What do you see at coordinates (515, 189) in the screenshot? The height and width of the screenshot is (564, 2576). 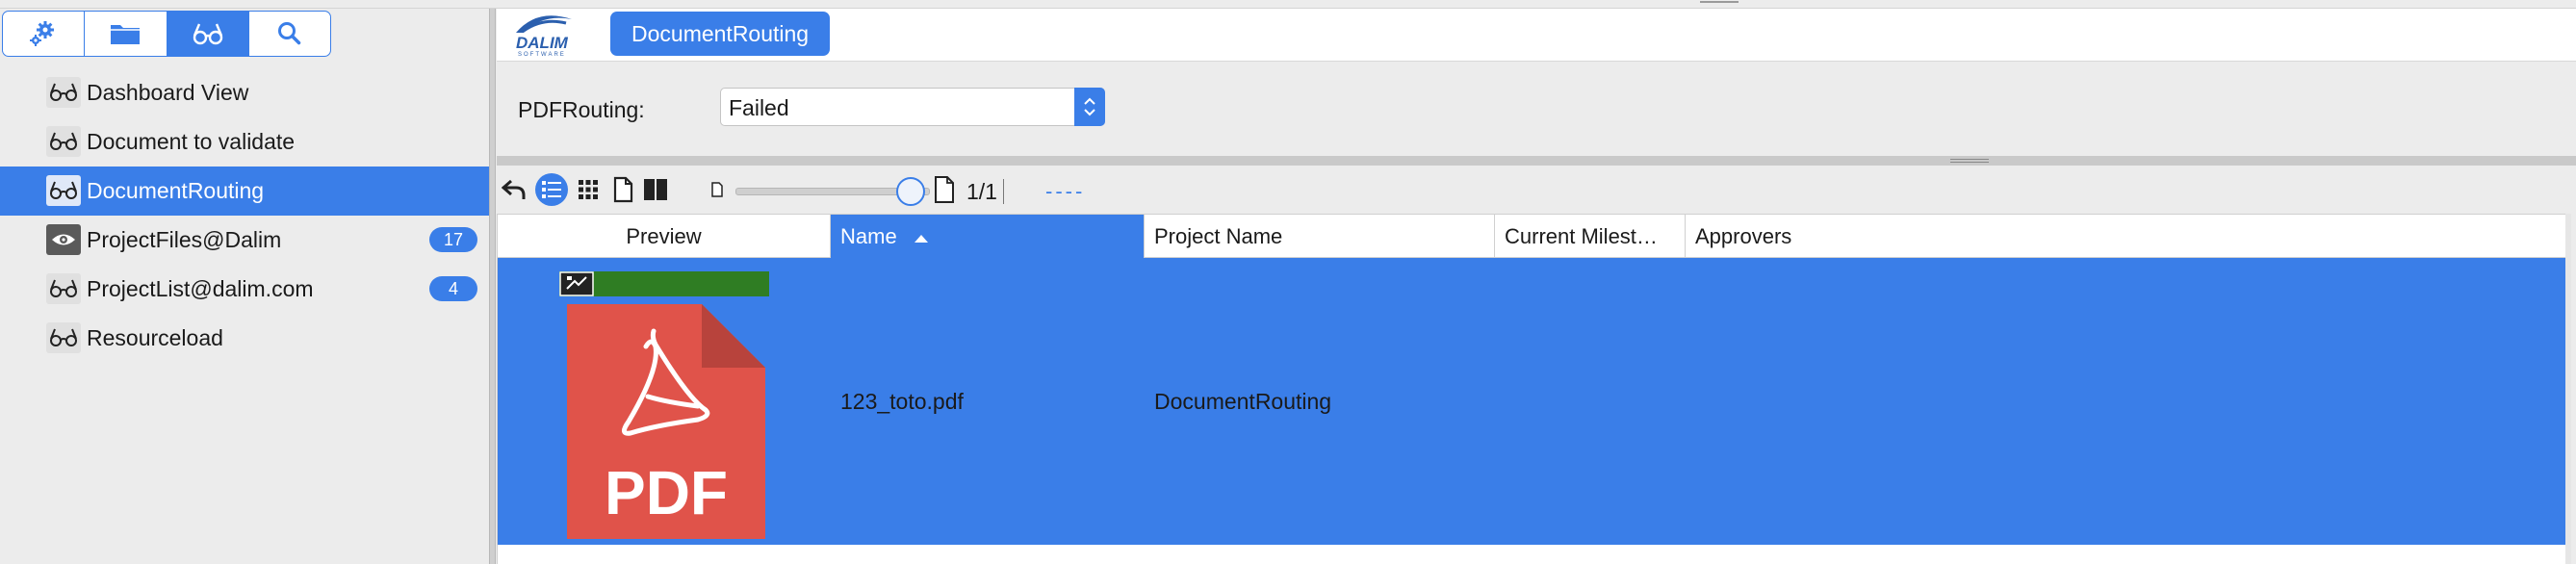 I see `back-arrow-icon` at bounding box center [515, 189].